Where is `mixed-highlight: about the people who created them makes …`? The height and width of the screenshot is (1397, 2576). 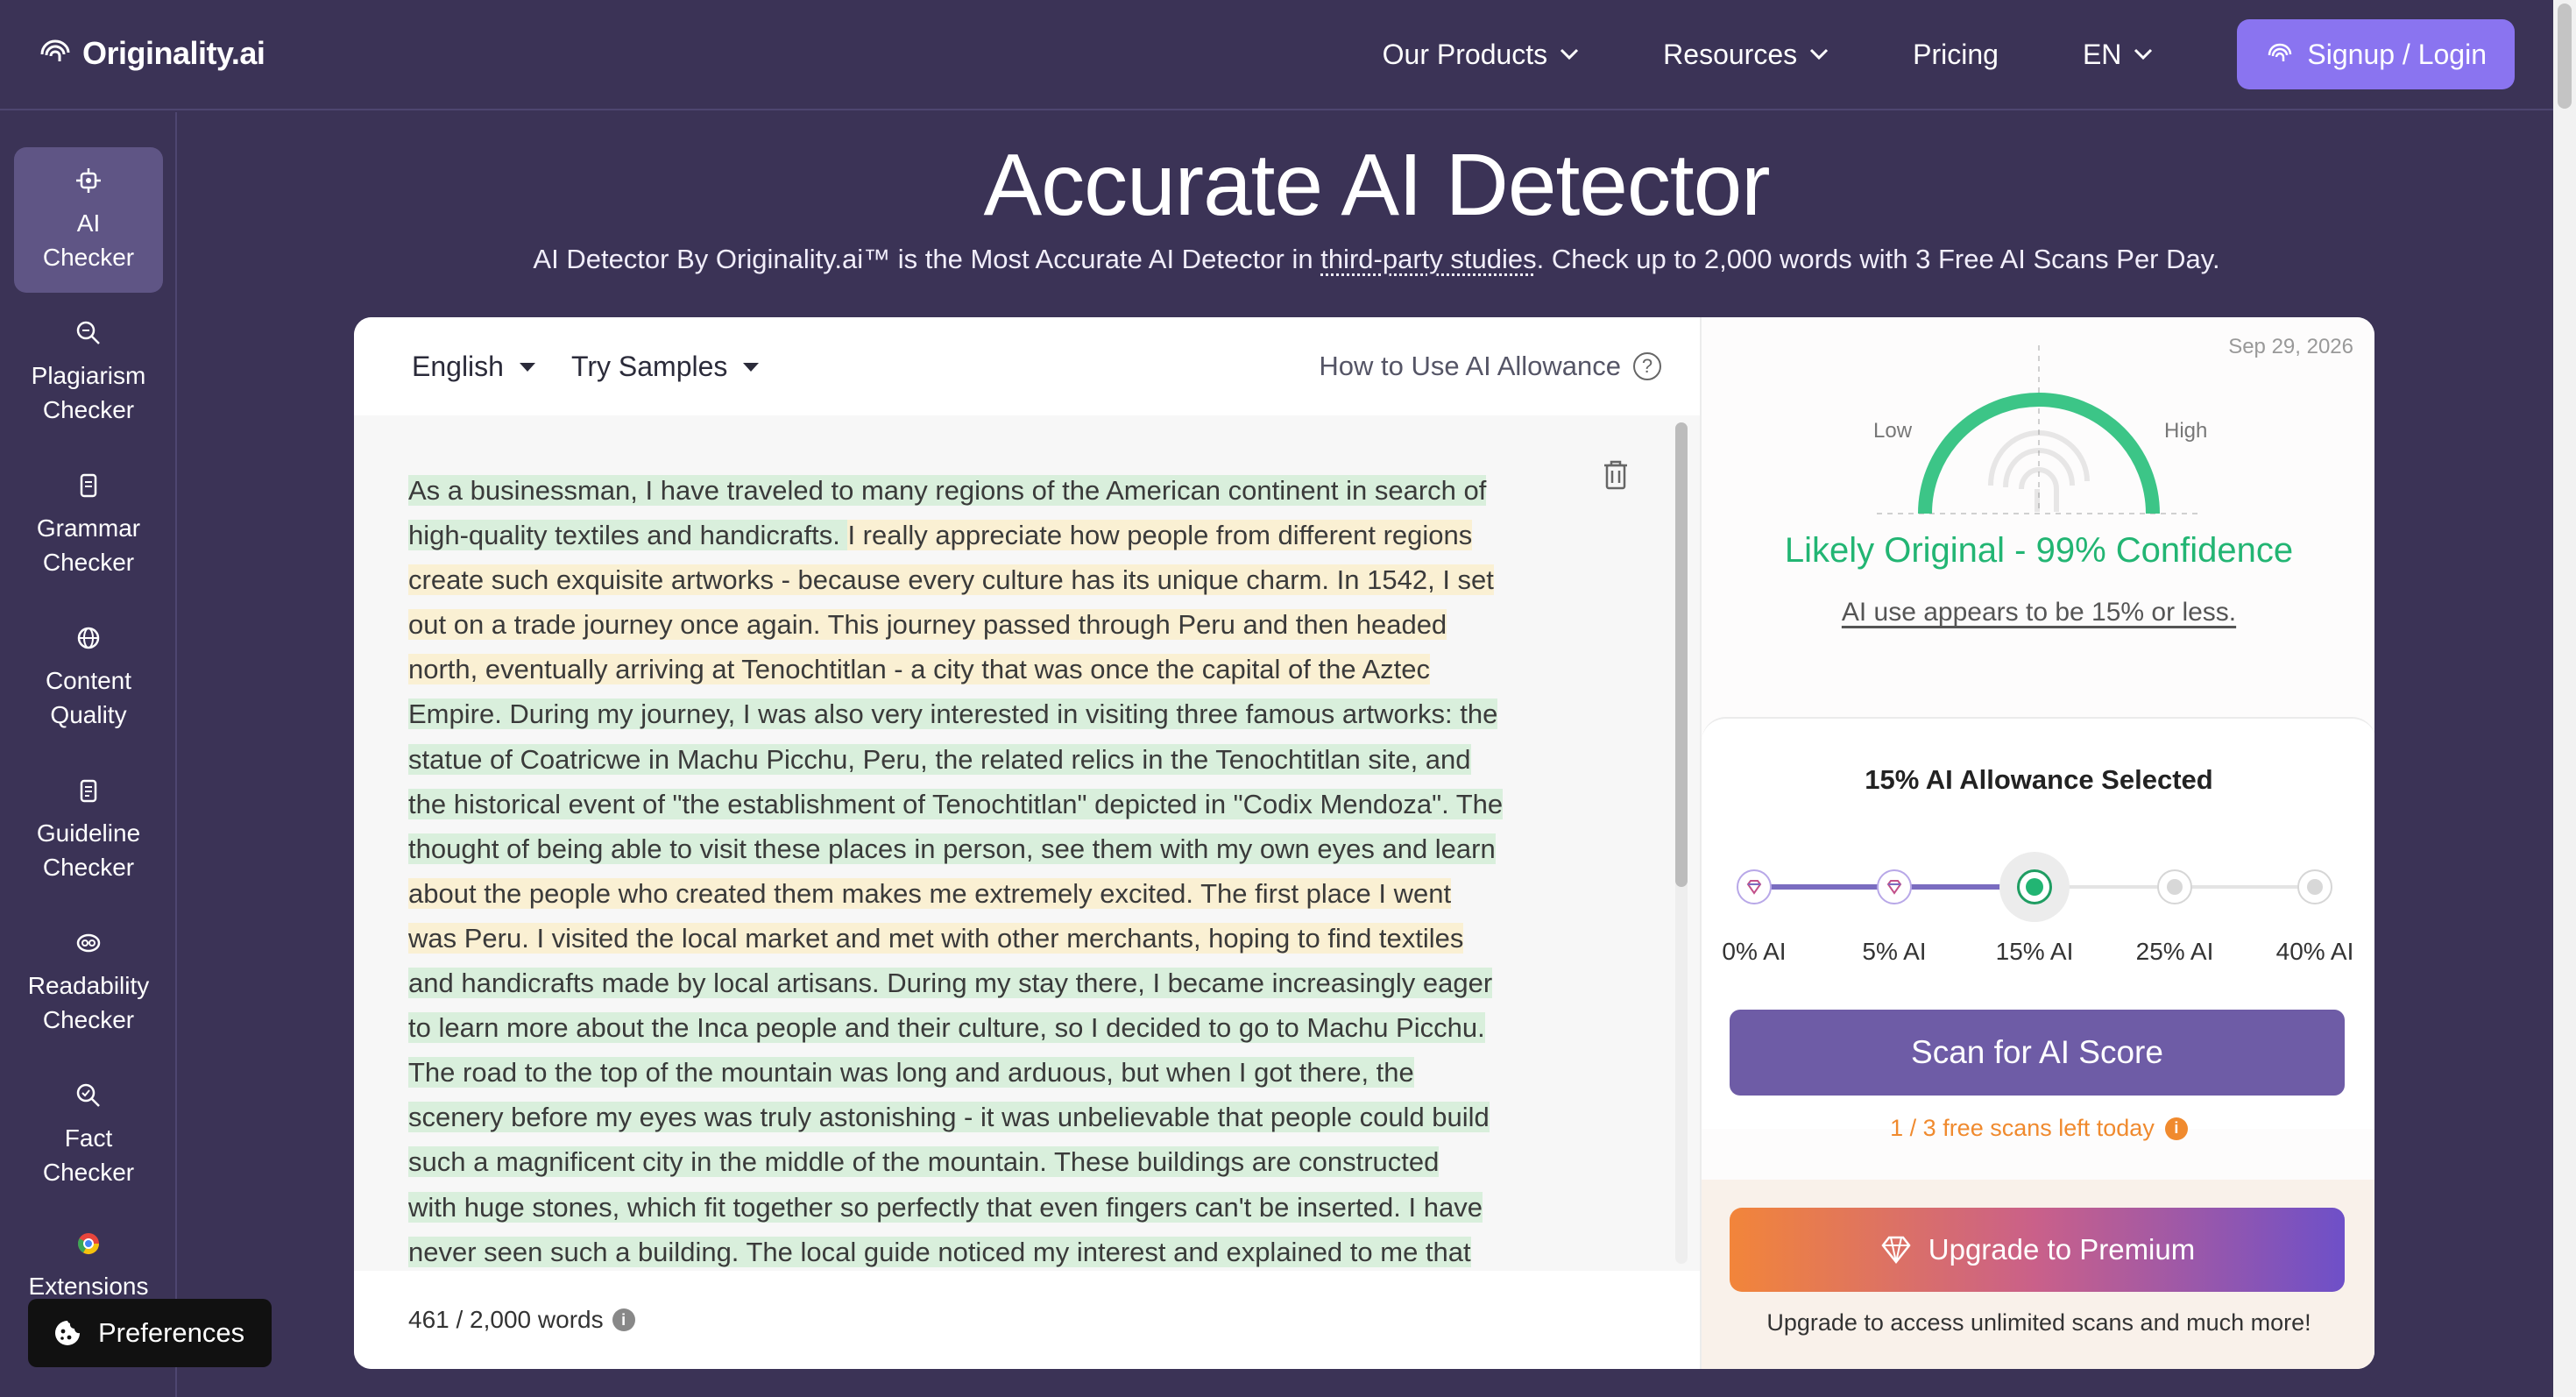
mixed-highlight: about the people who created them makes … is located at coordinates (930, 893).